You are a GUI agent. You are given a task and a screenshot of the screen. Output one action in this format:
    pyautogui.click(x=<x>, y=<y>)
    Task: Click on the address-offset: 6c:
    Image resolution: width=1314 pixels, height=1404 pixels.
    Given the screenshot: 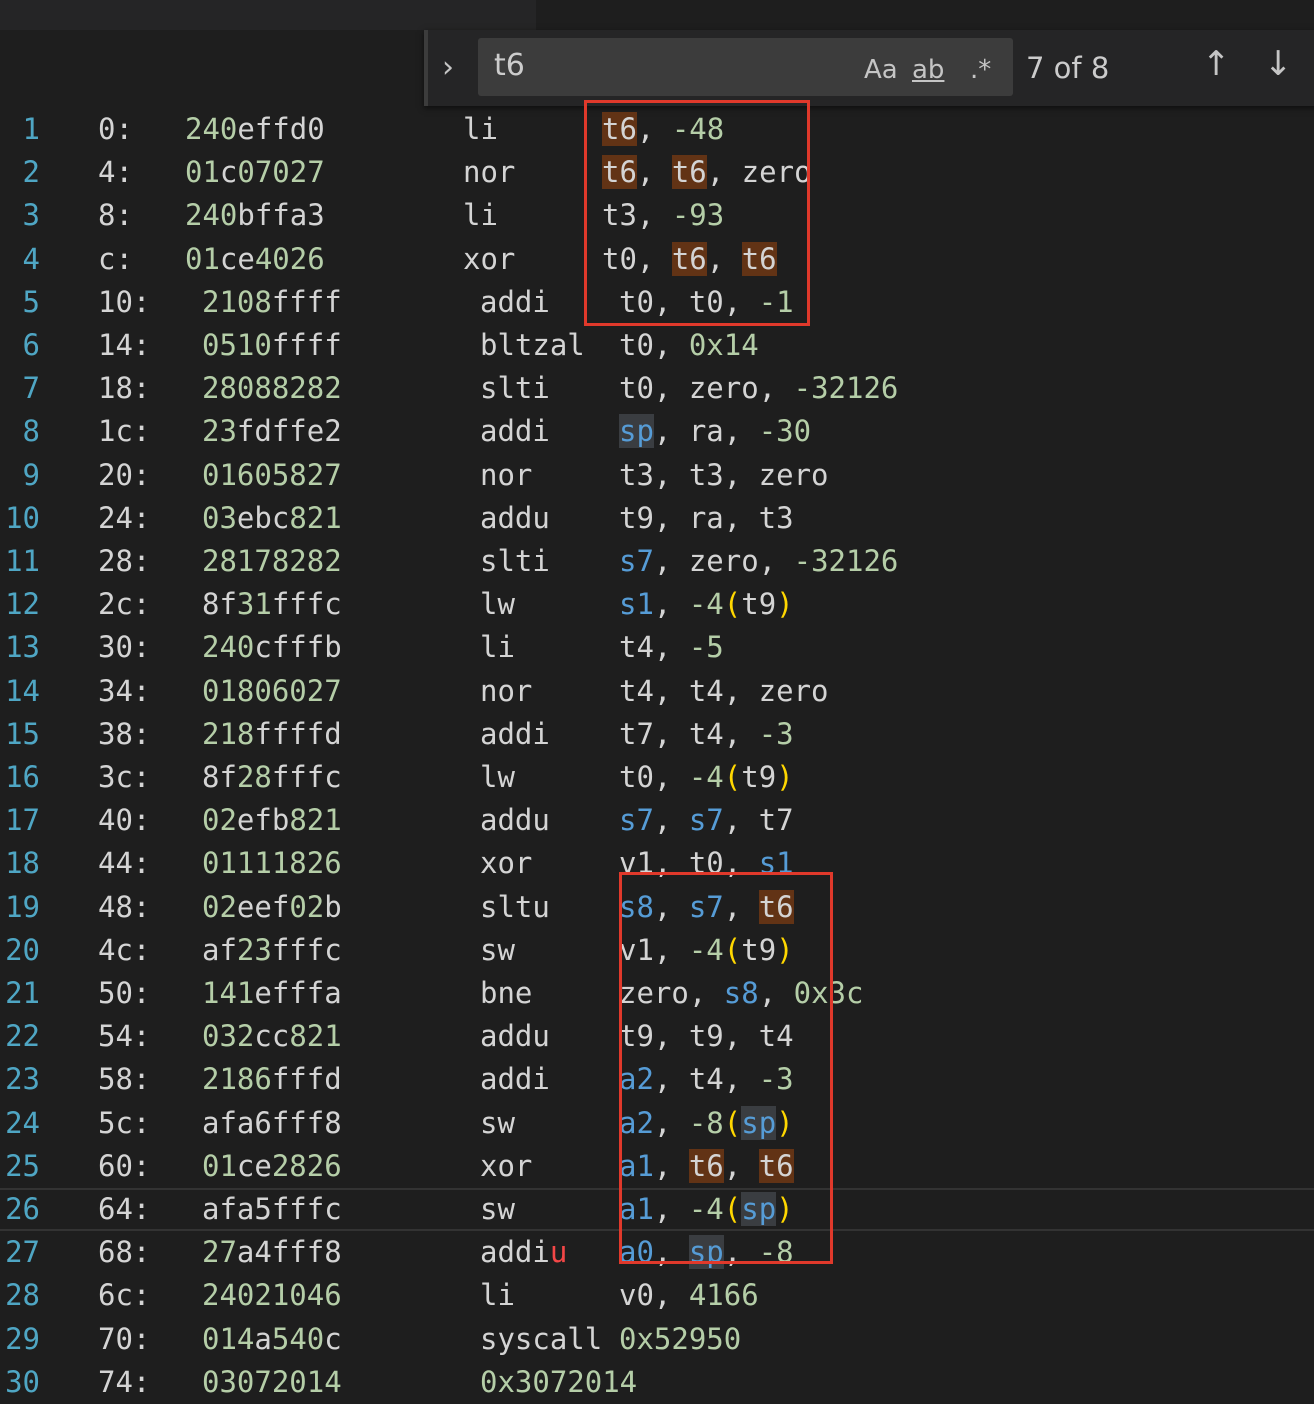 What is the action you would take?
    pyautogui.click(x=124, y=1295)
    